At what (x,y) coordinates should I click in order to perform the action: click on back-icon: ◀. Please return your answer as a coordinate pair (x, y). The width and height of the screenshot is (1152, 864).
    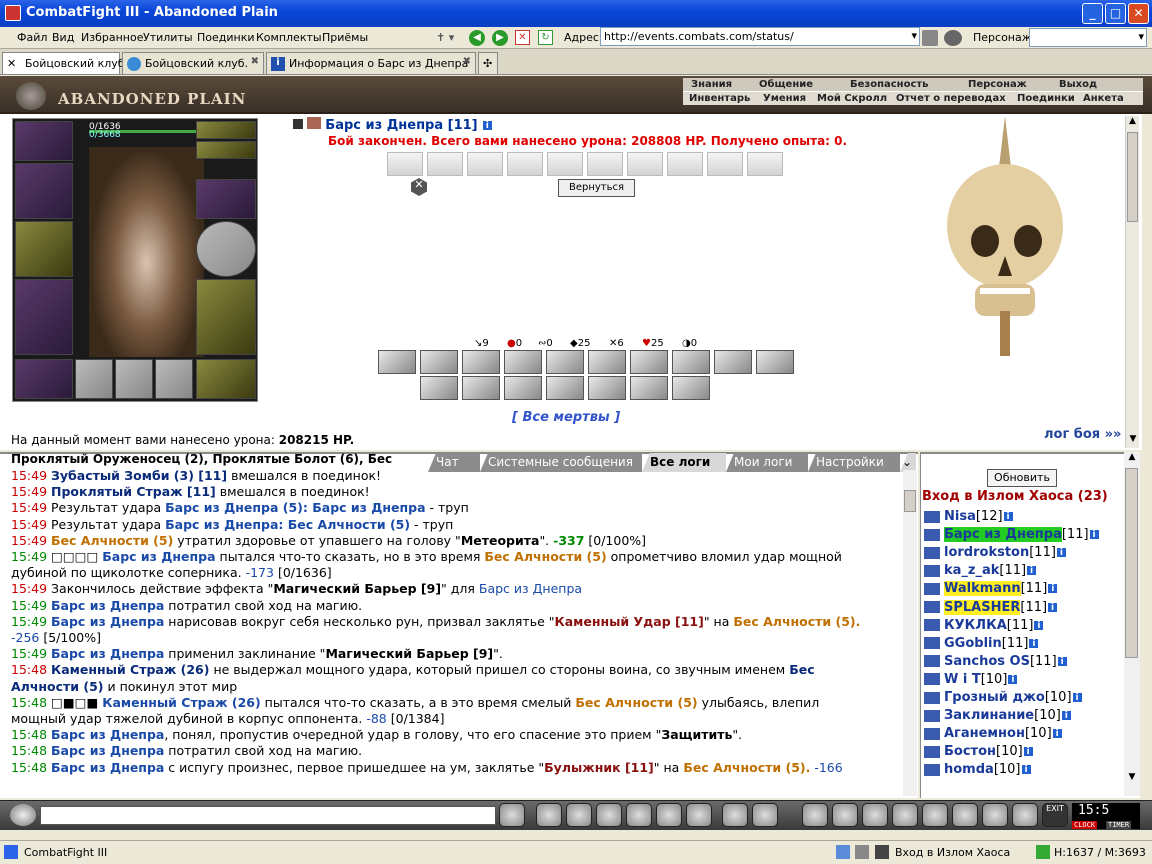
    Looking at the image, I should click on (477, 38).